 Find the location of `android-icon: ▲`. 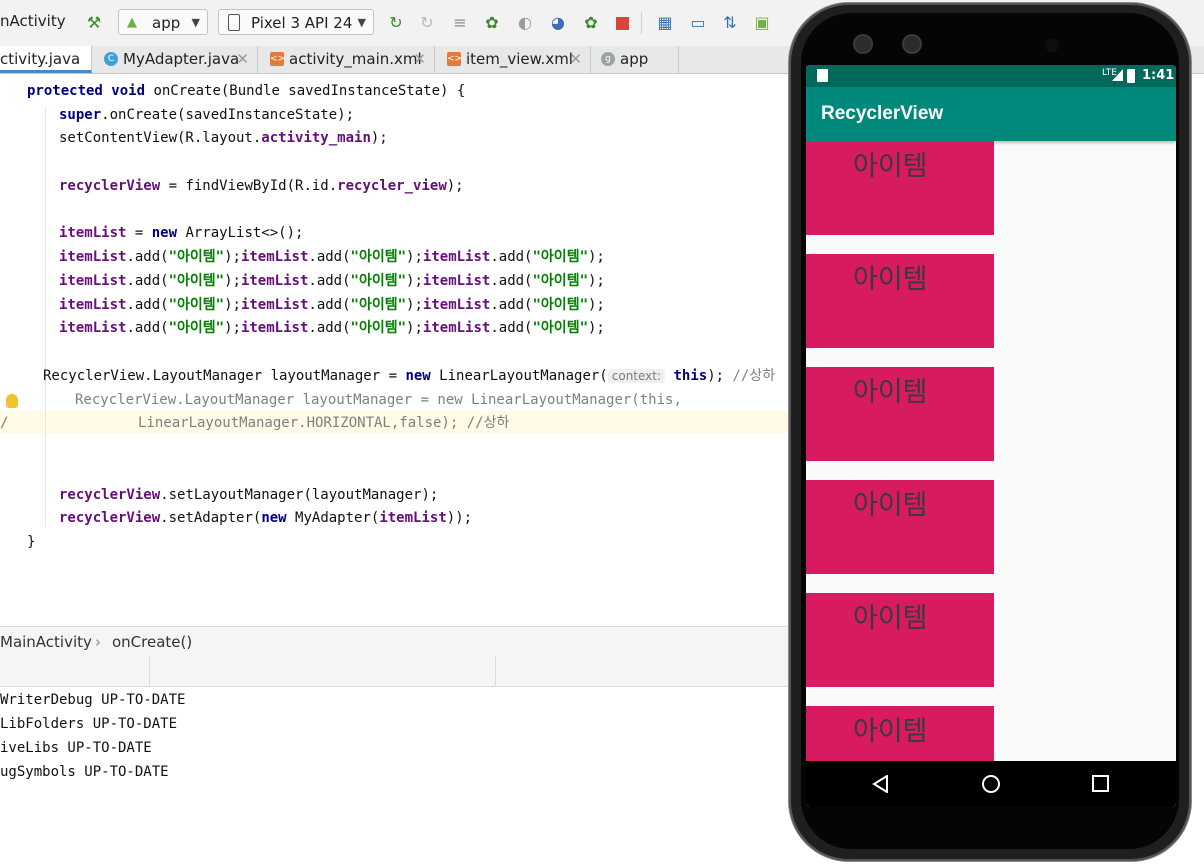

android-icon: ▲ is located at coordinates (132, 22).